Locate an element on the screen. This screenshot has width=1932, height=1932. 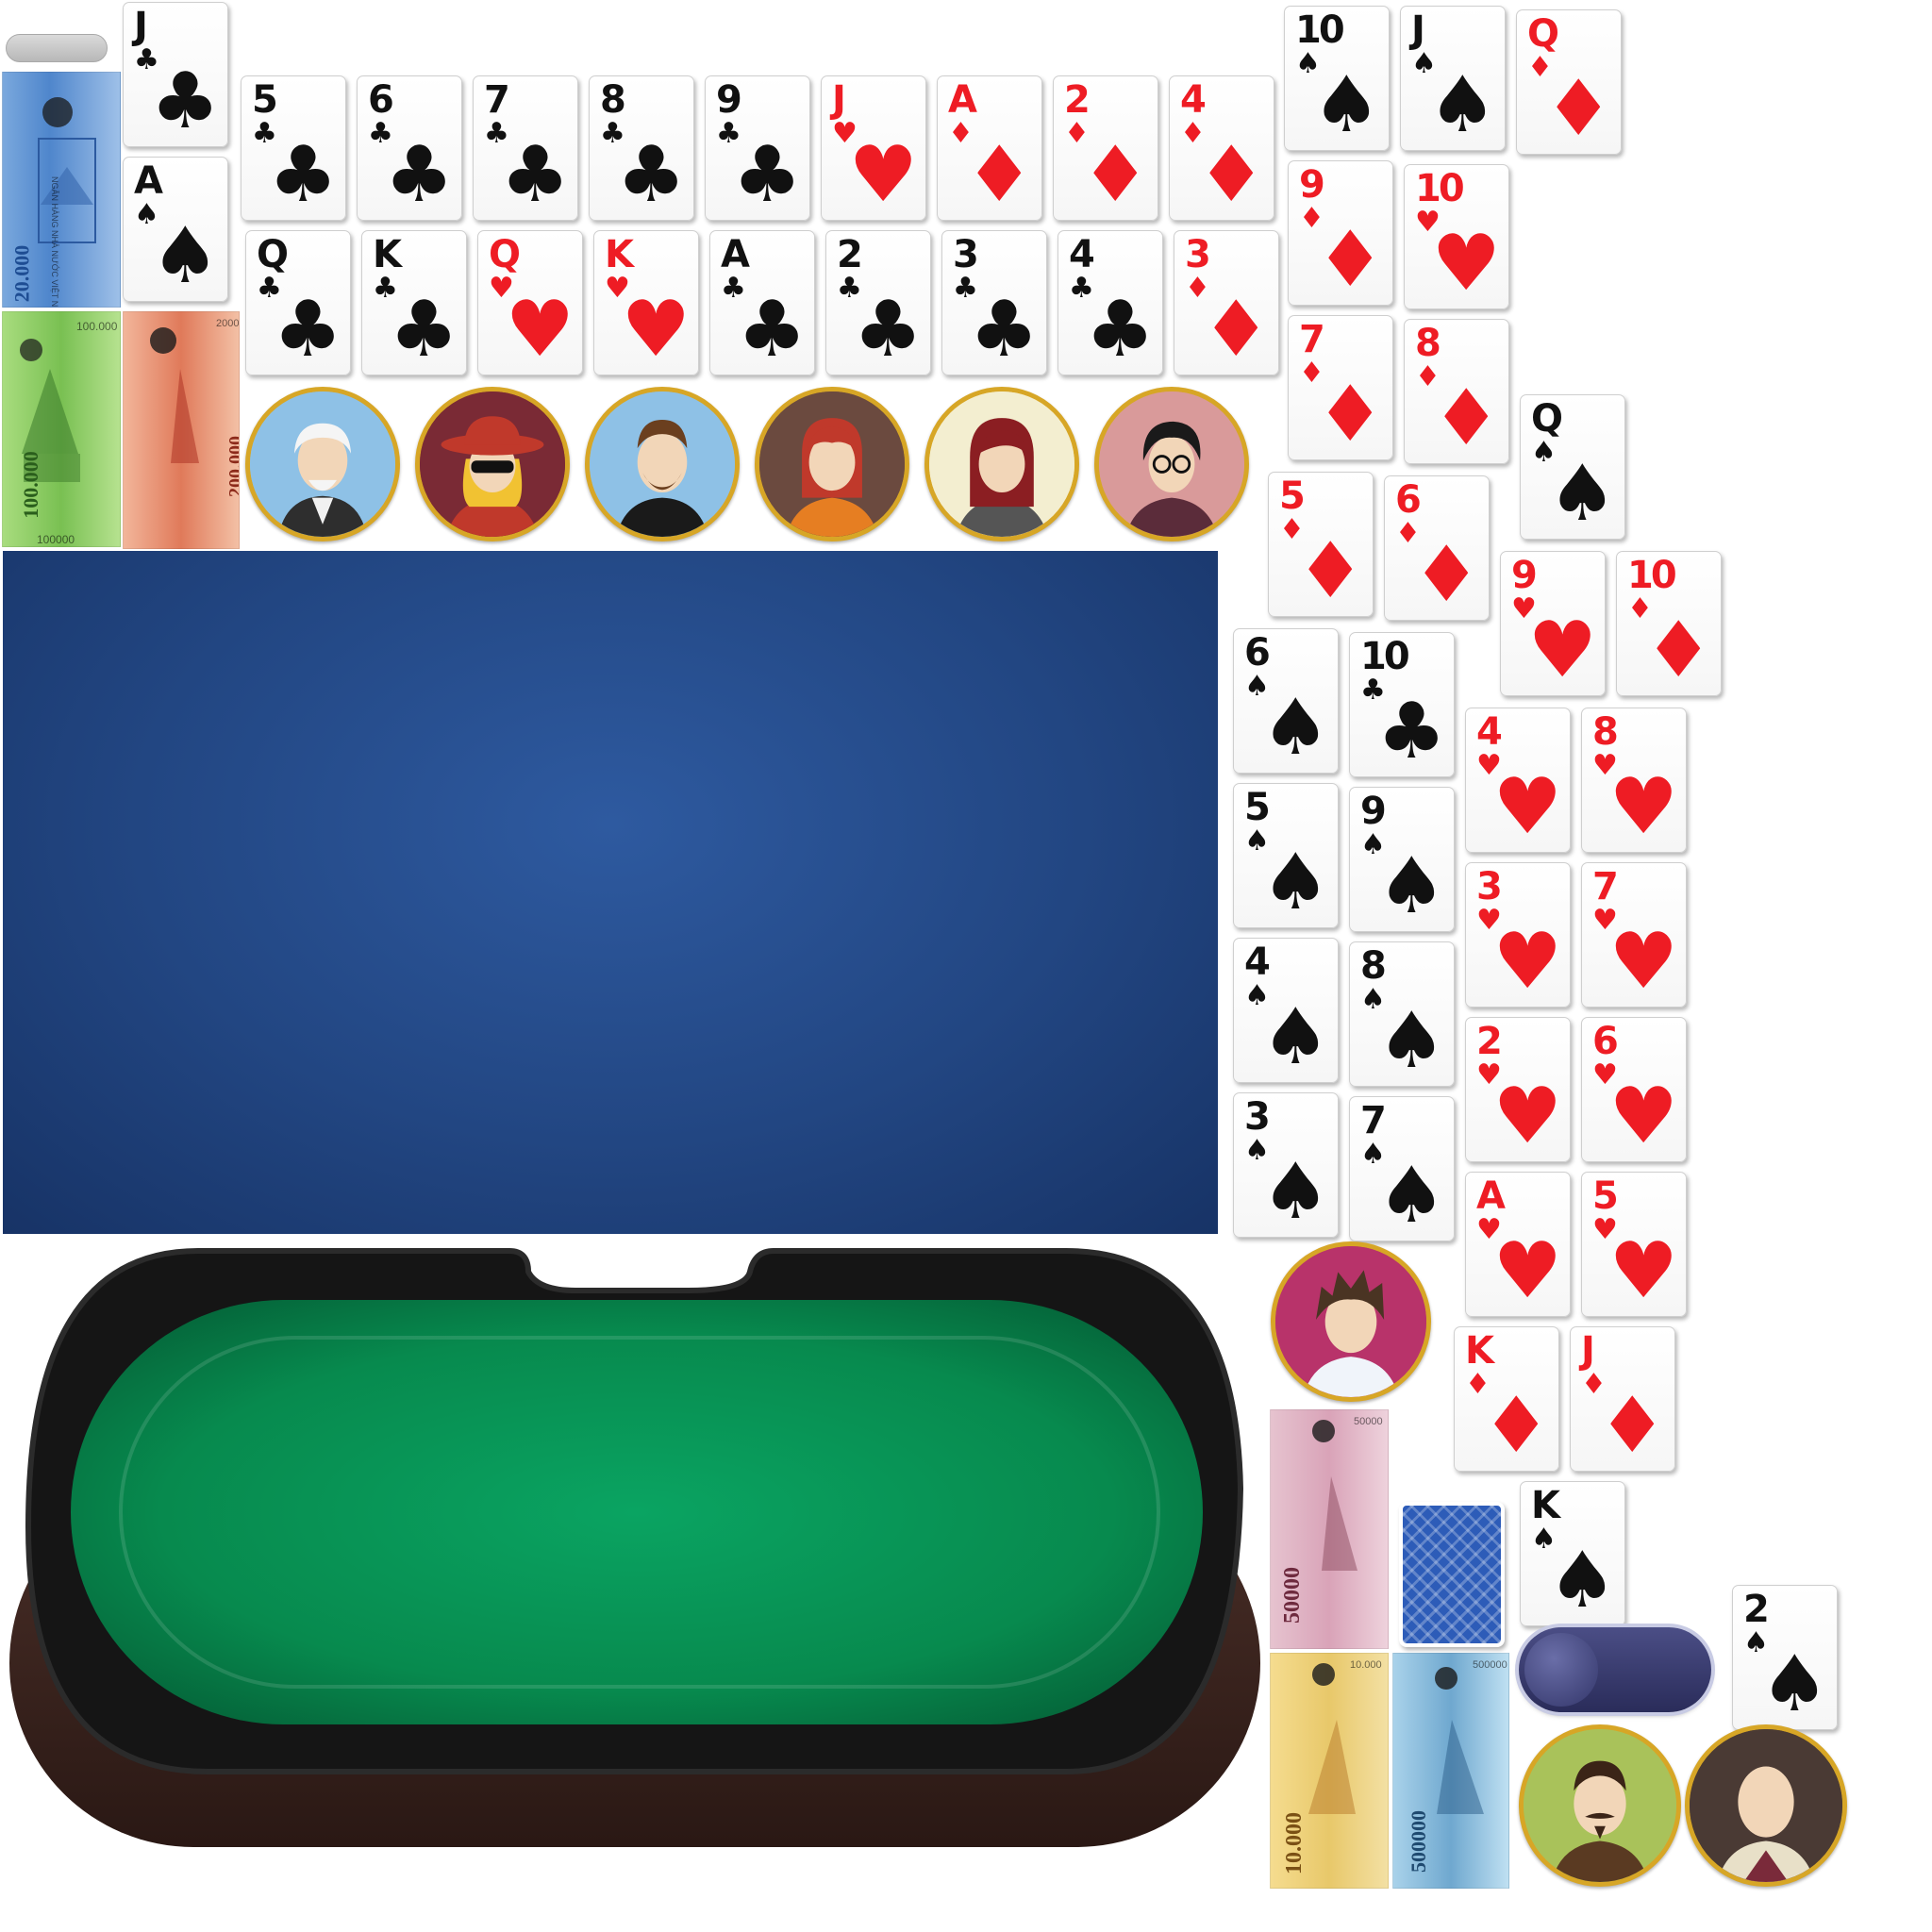
playing-card: 9 ♠ ♠ is located at coordinates (1402, 860).